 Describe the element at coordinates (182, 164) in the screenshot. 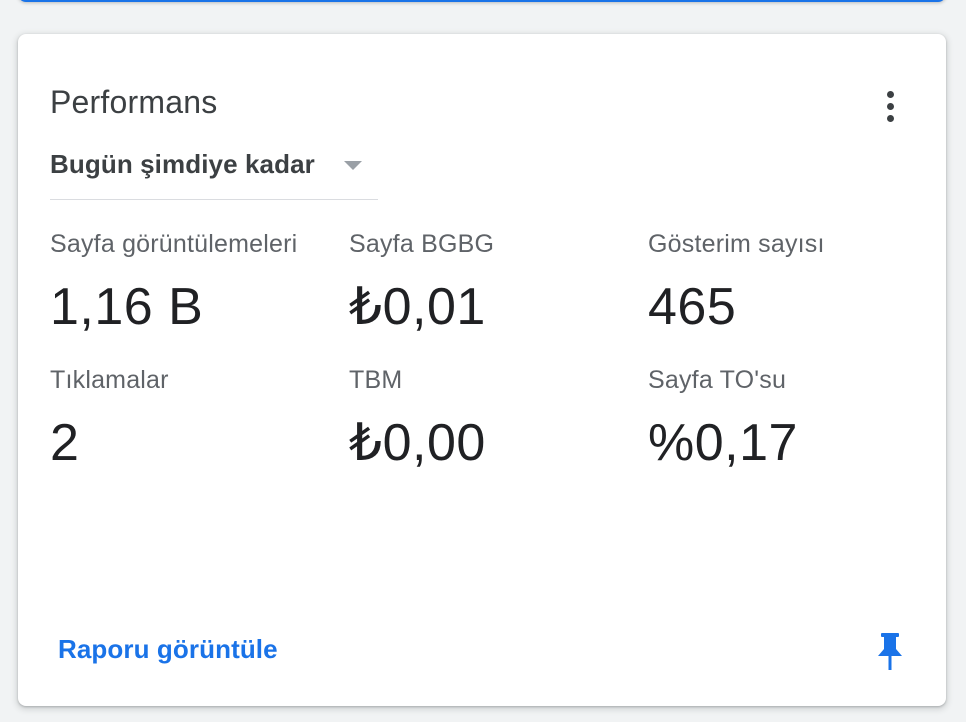

I see `date-range-label: Bugün şimdiye kadar` at that location.